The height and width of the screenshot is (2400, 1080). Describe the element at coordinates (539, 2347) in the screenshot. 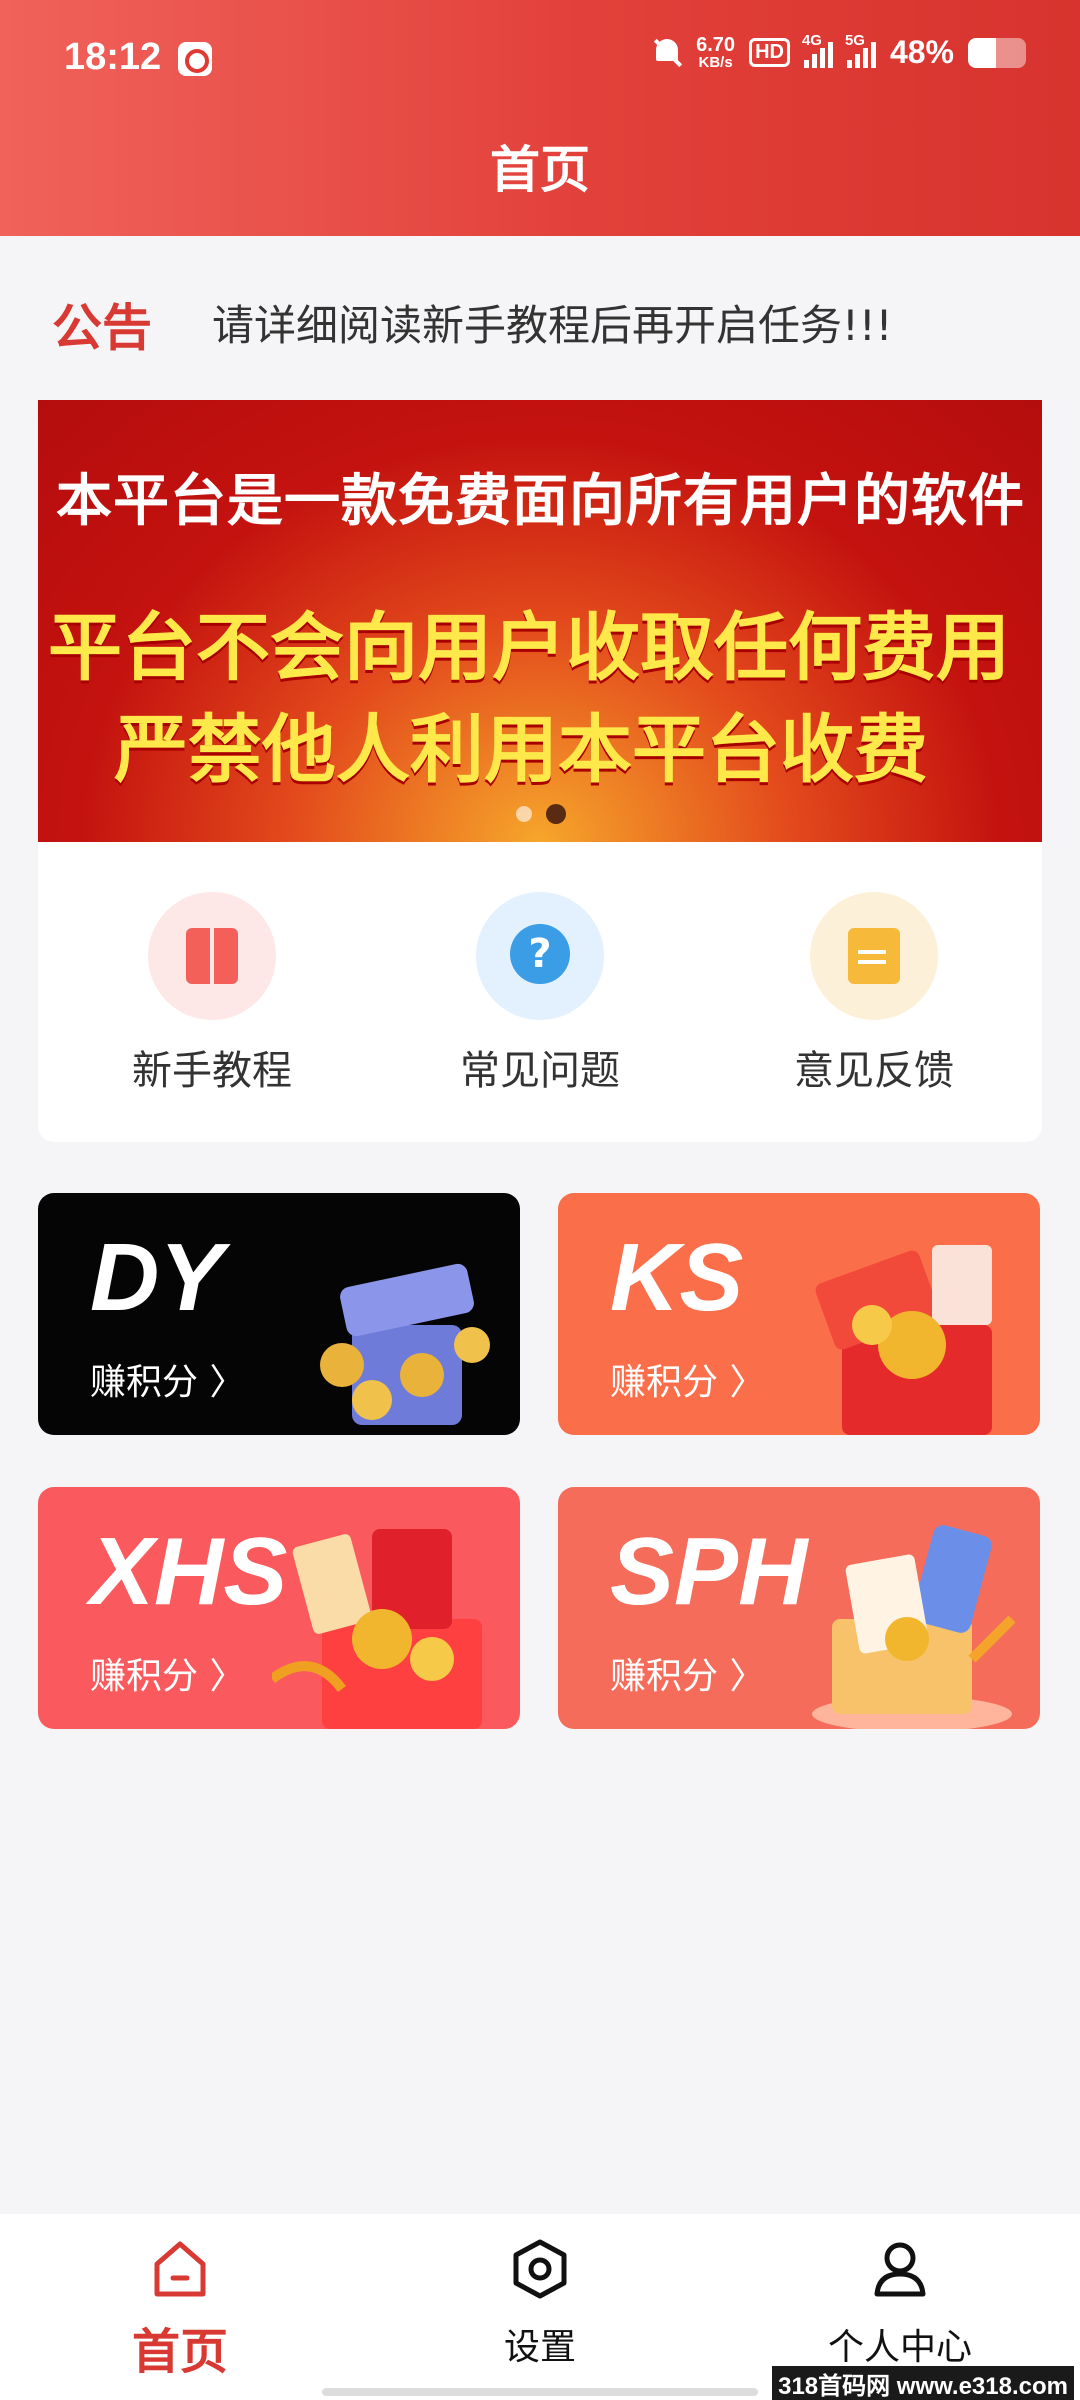

I see `tab-label: 设置` at that location.